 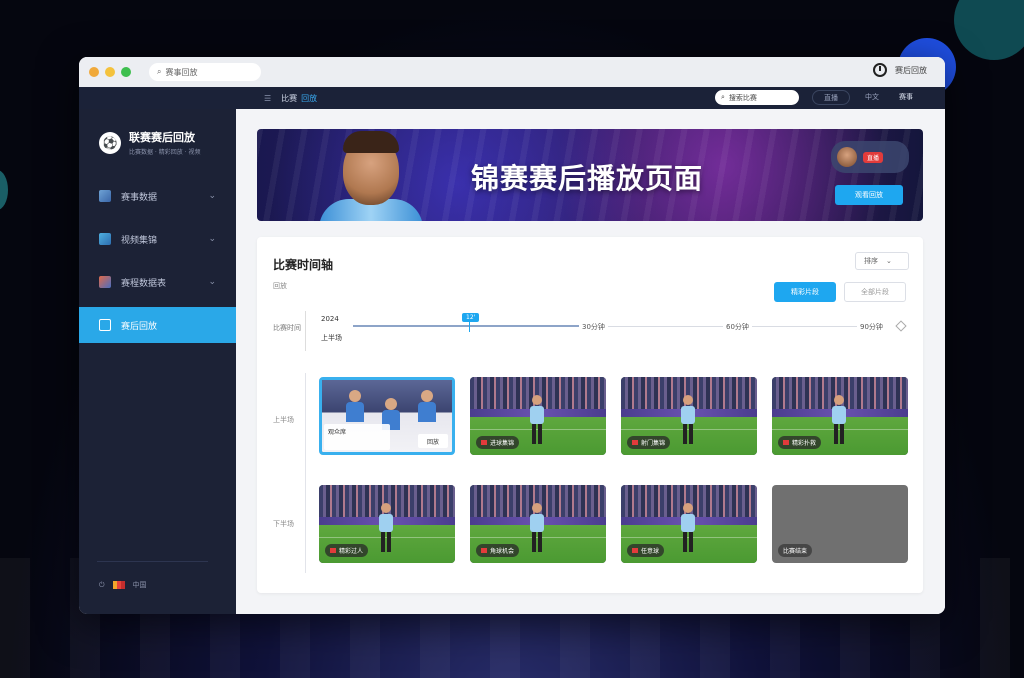 I want to click on panel-subtitle: 回放, so click(x=280, y=286).